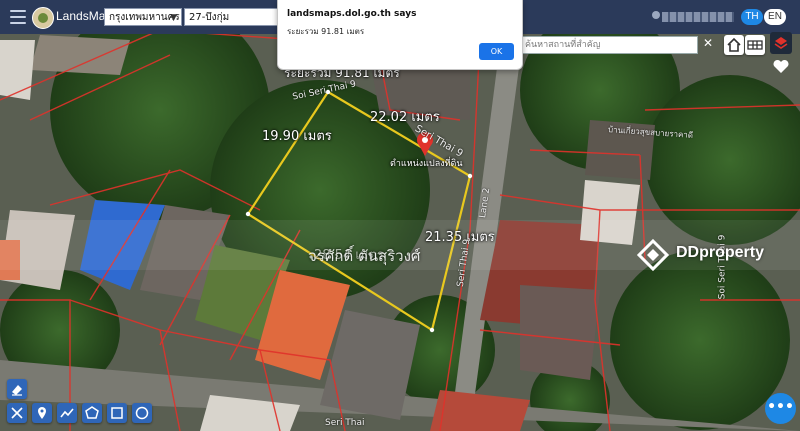  I want to click on rectangle-tool-button, so click(117, 413).